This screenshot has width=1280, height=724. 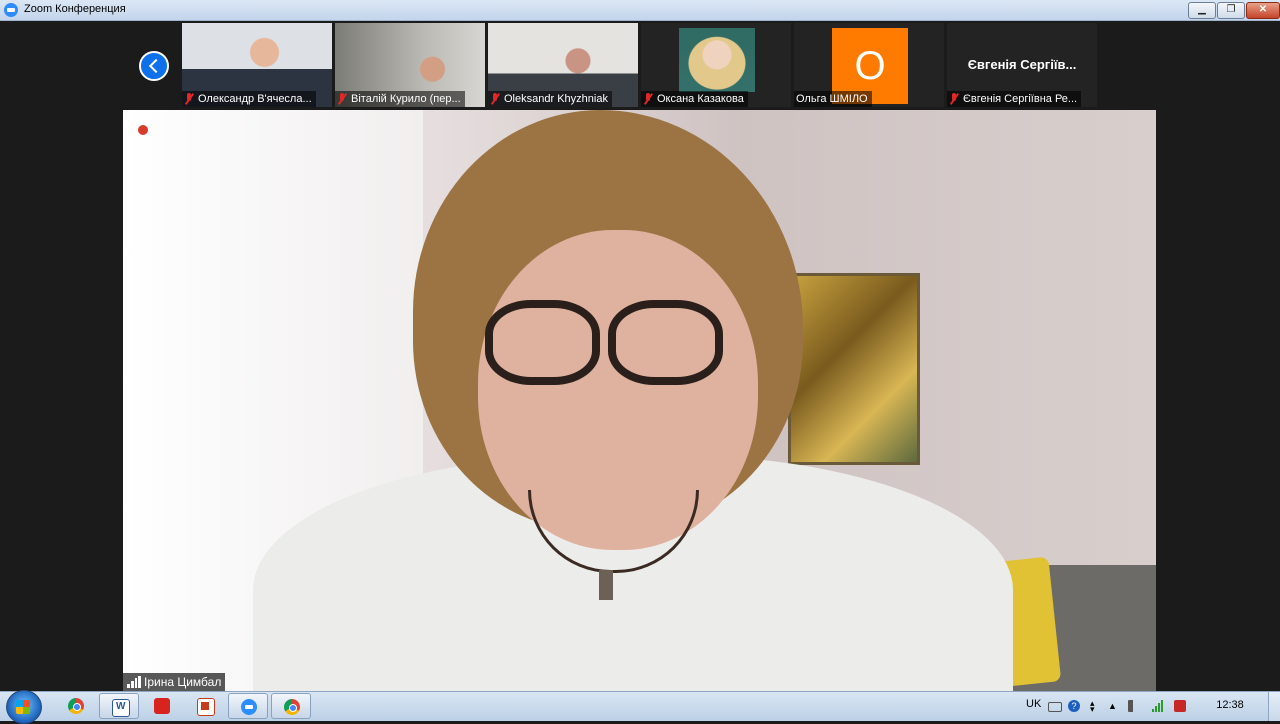 I want to click on participant-name-bar: Oleksandr Khyzhniak, so click(x=550, y=99).